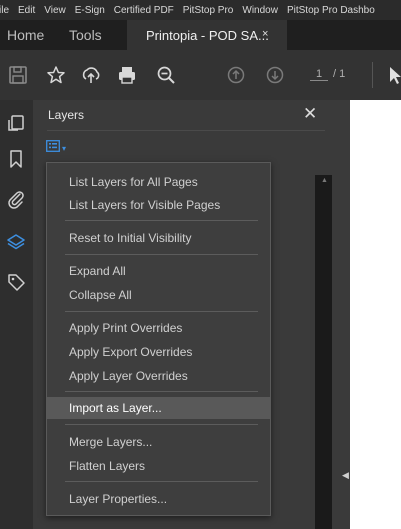 The width and height of the screenshot is (401, 529). Describe the element at coordinates (265, 34) in the screenshot. I see `close-tab-icon: ×` at that location.